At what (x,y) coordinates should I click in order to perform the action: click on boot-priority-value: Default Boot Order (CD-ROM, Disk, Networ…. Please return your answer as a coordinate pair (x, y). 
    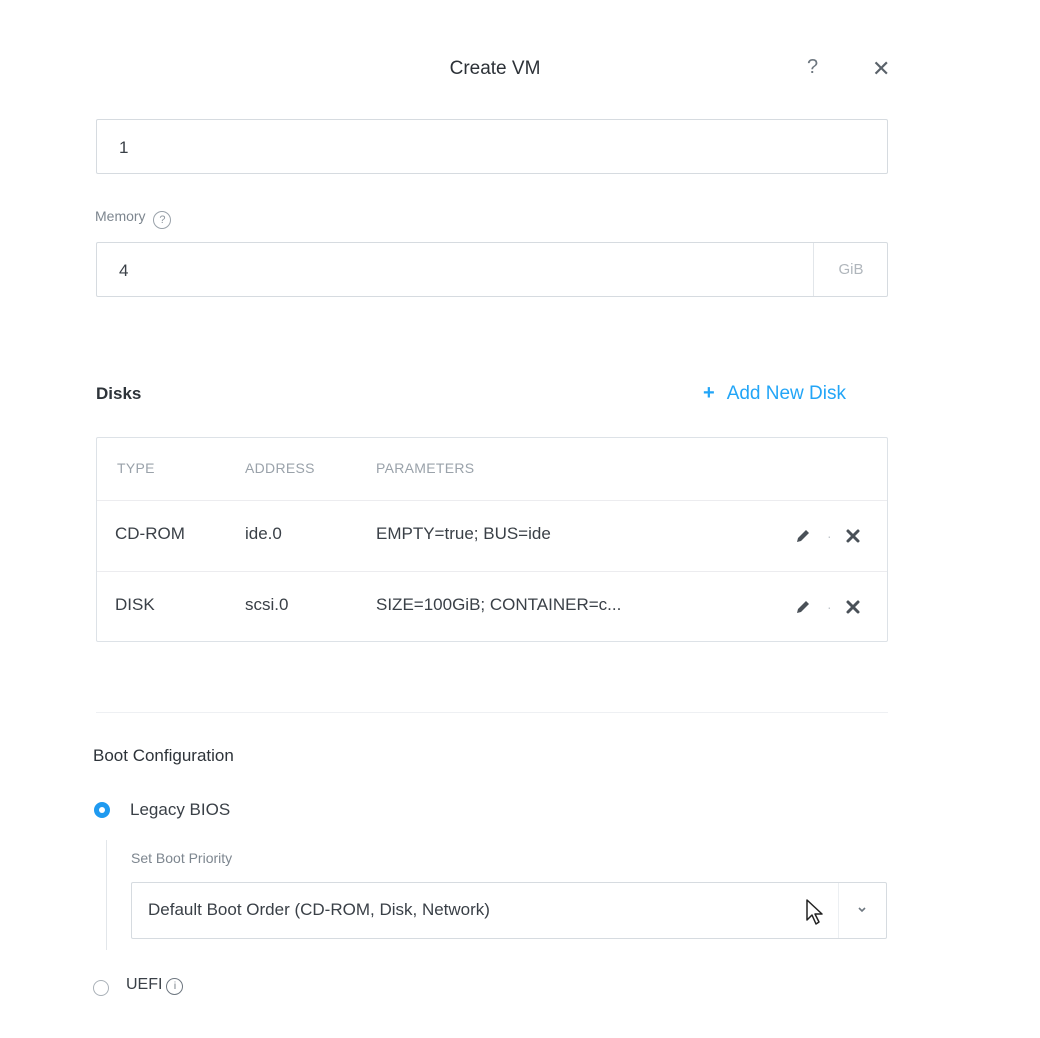
    Looking at the image, I should click on (319, 909).